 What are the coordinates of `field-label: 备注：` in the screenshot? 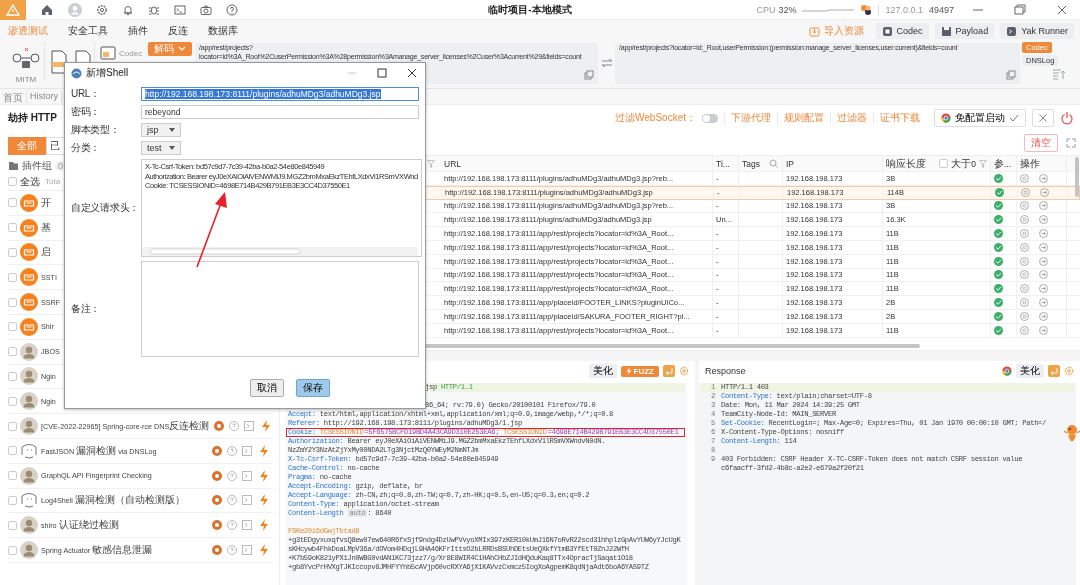 It's located at (86, 309).